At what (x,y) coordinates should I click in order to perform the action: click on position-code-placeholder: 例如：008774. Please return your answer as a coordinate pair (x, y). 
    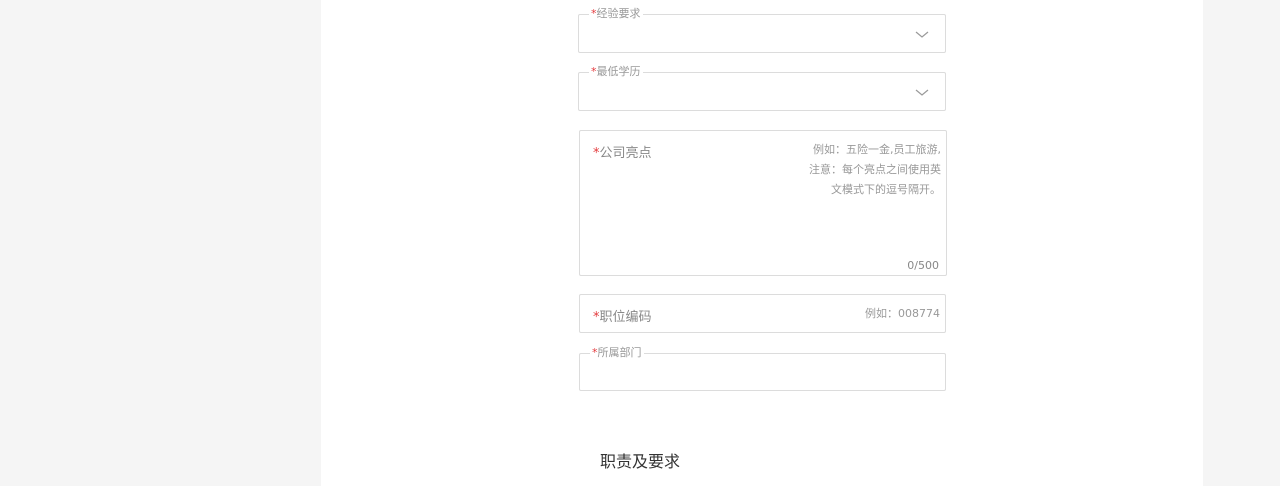
    Looking at the image, I should click on (902, 313).